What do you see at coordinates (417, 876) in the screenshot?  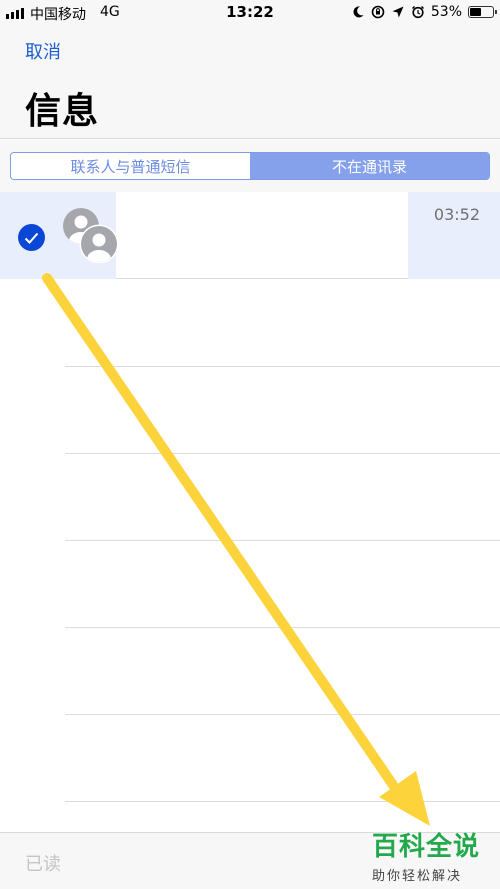 I see `watermark-subtitle: 助你轻松解决` at bounding box center [417, 876].